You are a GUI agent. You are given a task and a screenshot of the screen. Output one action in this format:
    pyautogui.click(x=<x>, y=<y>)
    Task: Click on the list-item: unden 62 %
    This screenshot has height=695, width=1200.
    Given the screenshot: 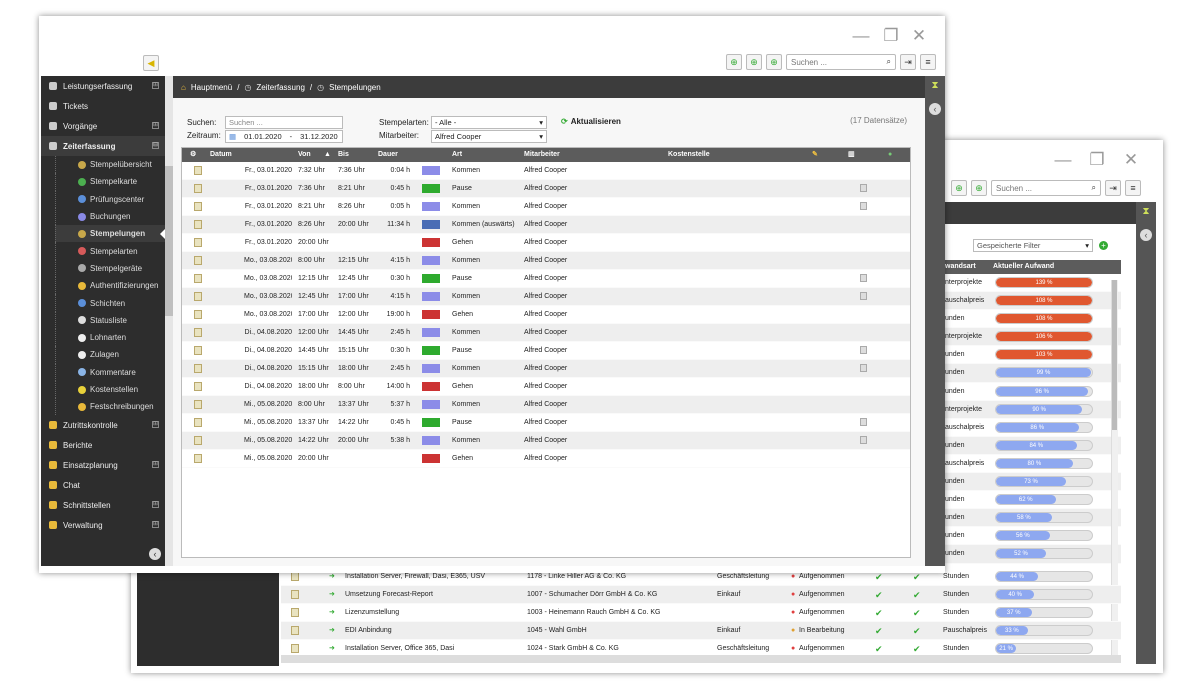 What is the action you would take?
    pyautogui.click(x=1033, y=500)
    